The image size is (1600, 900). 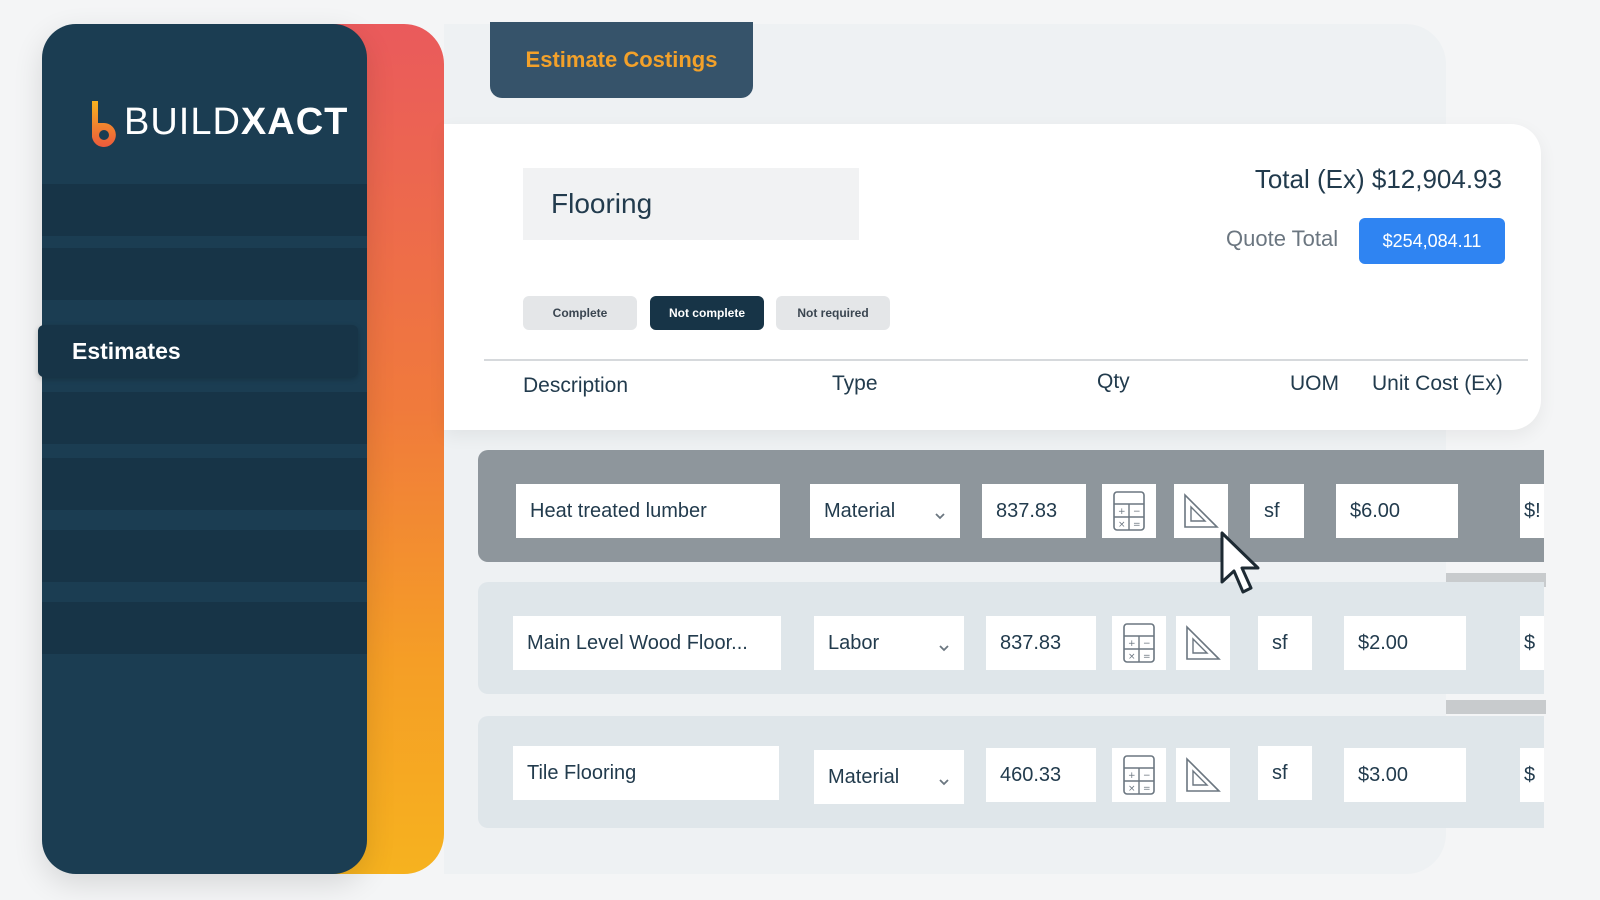 I want to click on unit-cost-input: $6.00, so click(x=1397, y=511).